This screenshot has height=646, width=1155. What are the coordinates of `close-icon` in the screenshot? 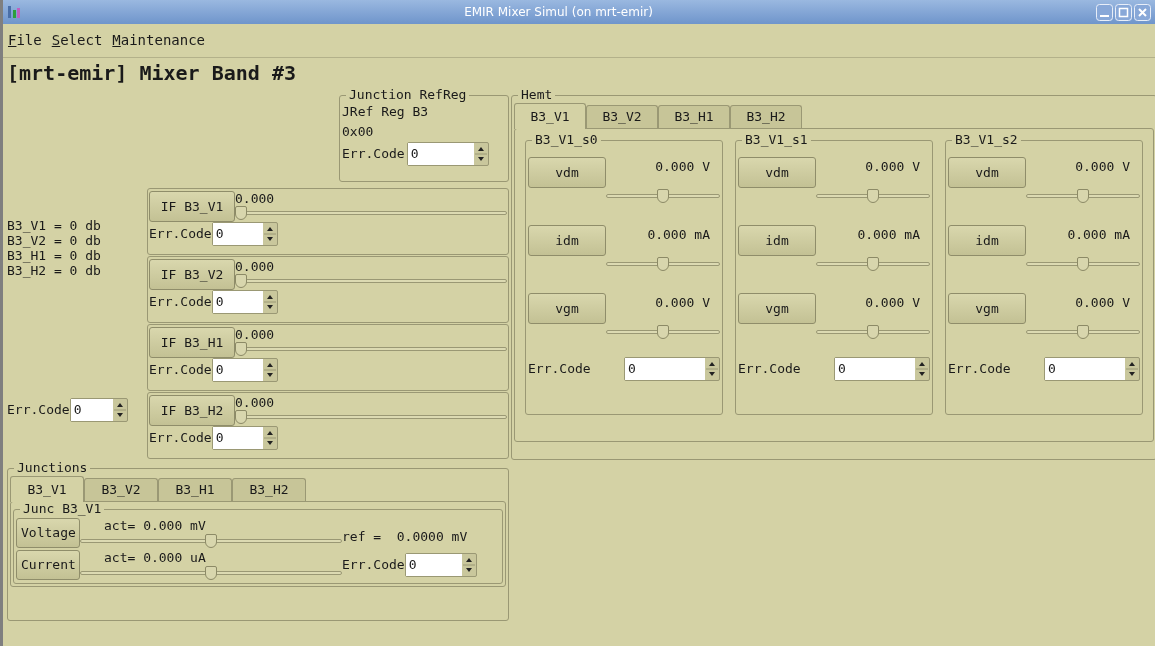 It's located at (1142, 12).